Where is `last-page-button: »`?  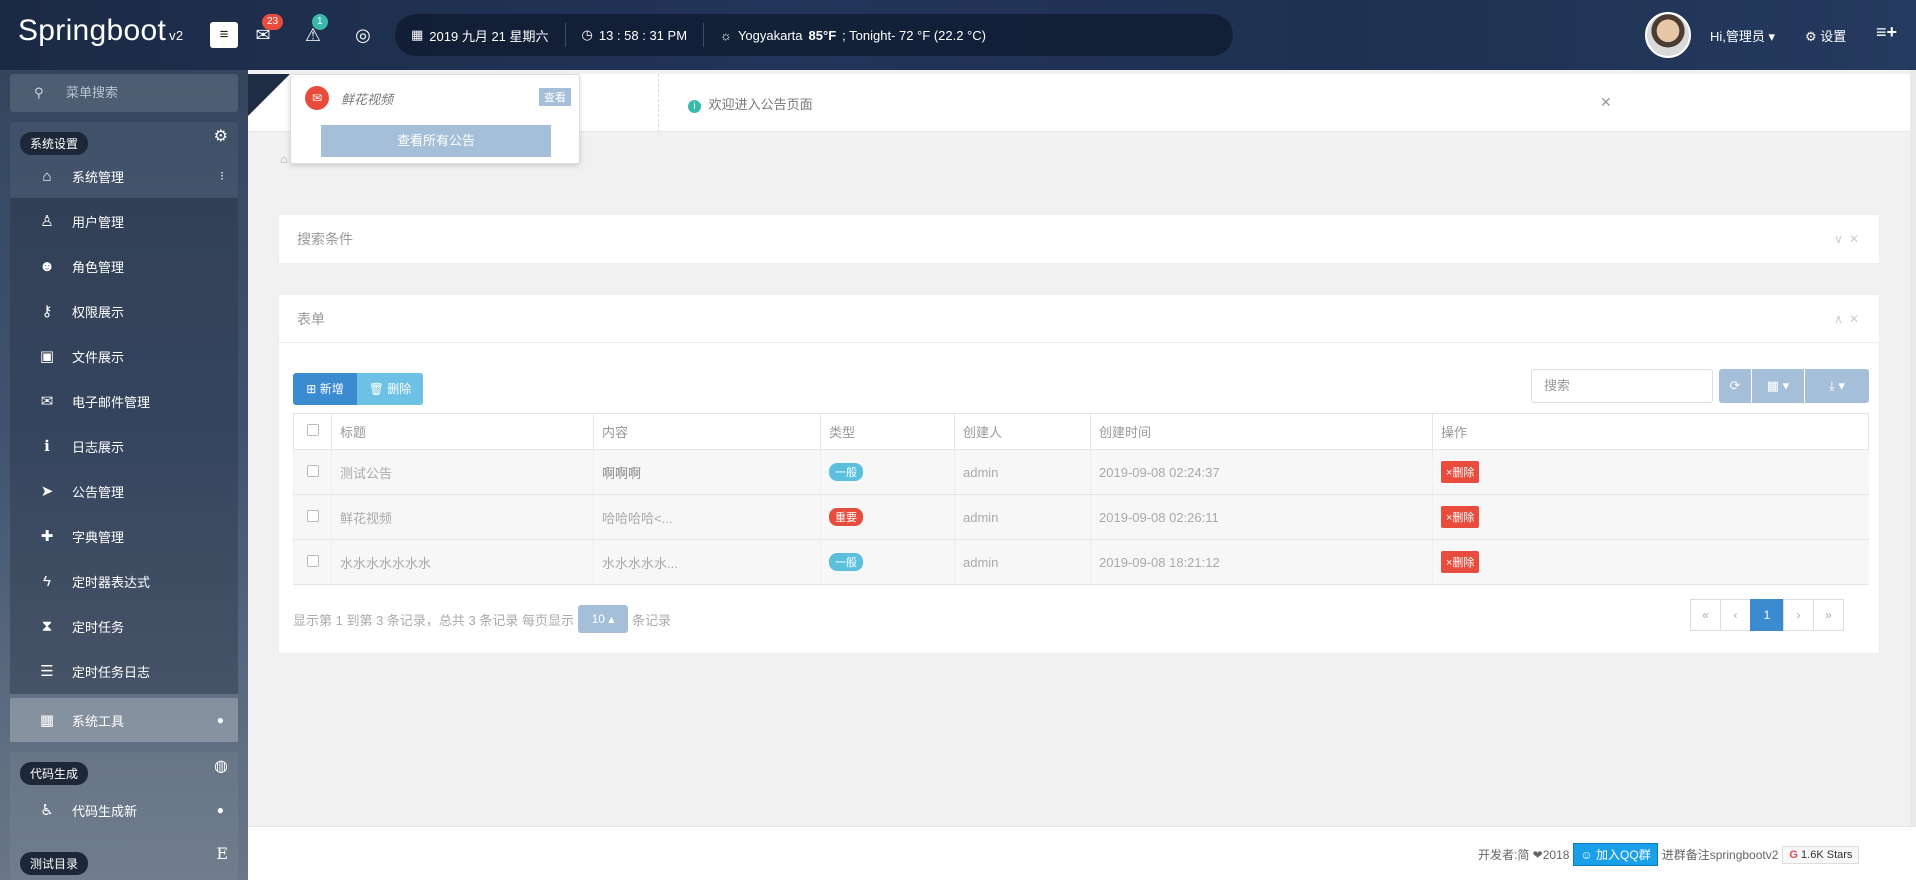 last-page-button: » is located at coordinates (1828, 615).